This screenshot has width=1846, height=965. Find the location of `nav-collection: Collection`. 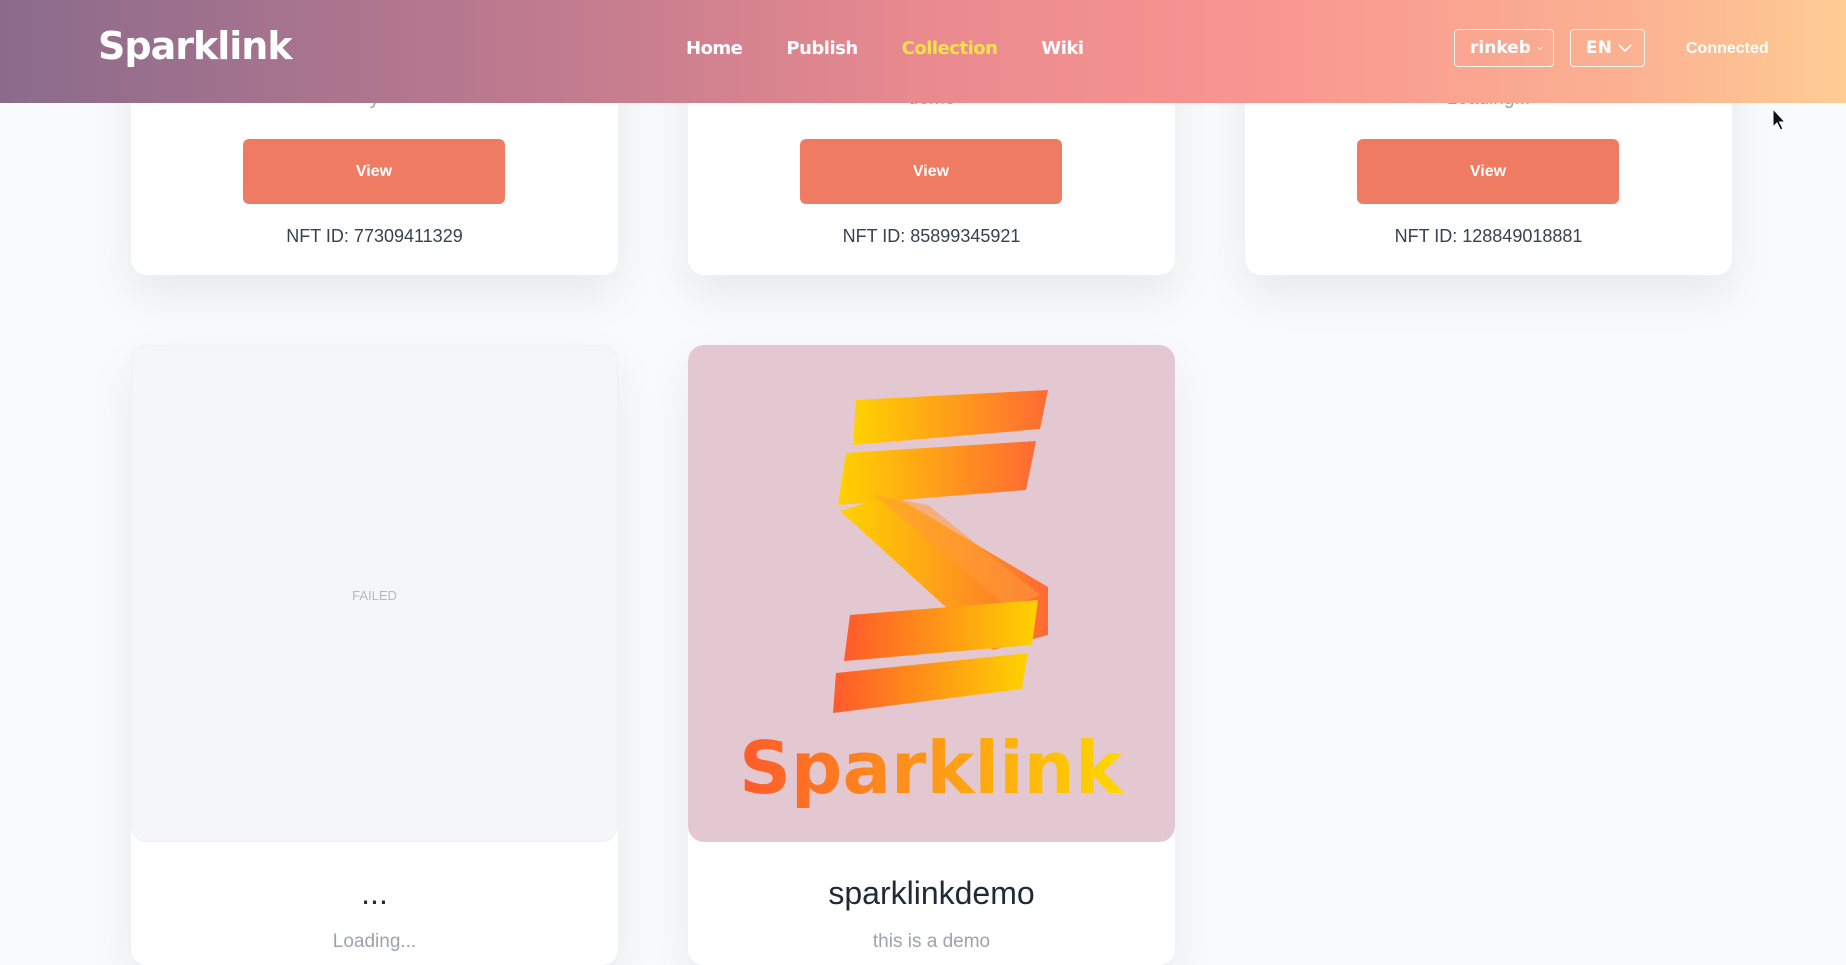

nav-collection: Collection is located at coordinates (950, 48).